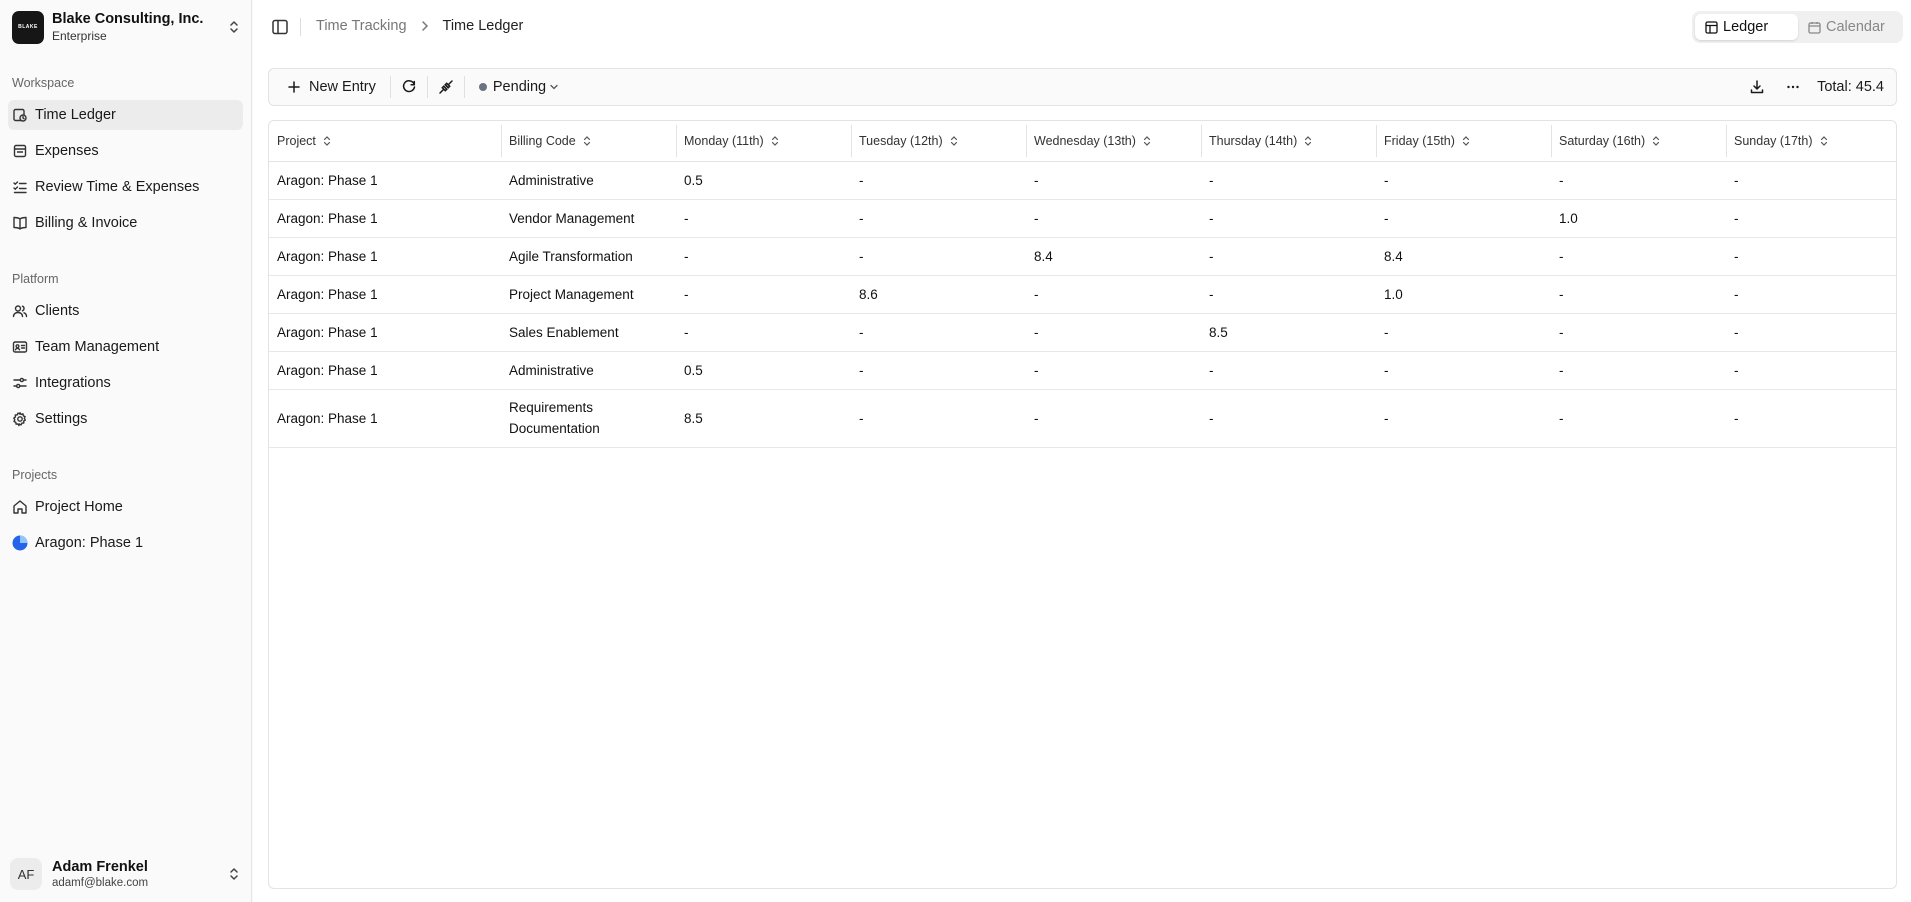 The image size is (1911, 902). Describe the element at coordinates (86, 223) in the screenshot. I see `sidebar-item-label: Billing & Invoice` at that location.